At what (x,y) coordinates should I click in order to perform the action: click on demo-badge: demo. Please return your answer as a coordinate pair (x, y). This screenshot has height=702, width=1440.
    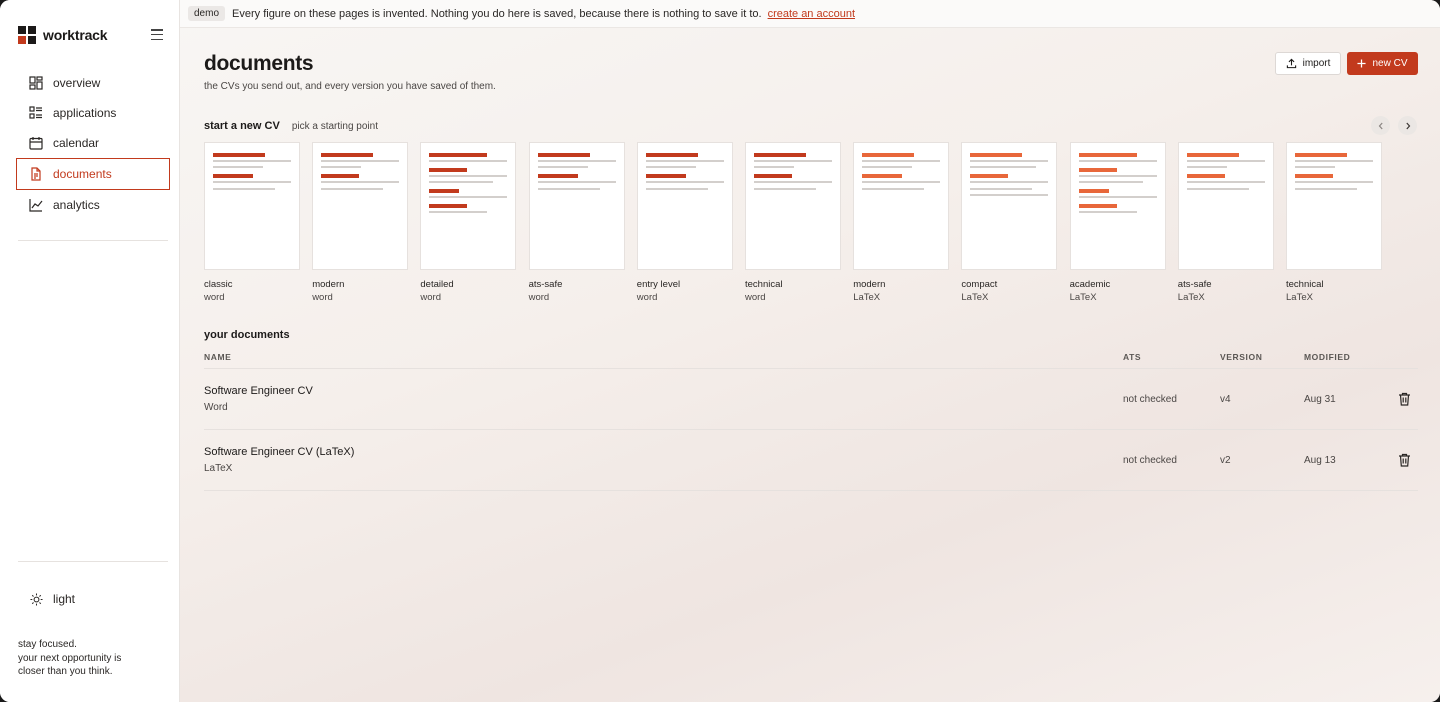
    Looking at the image, I should click on (207, 13).